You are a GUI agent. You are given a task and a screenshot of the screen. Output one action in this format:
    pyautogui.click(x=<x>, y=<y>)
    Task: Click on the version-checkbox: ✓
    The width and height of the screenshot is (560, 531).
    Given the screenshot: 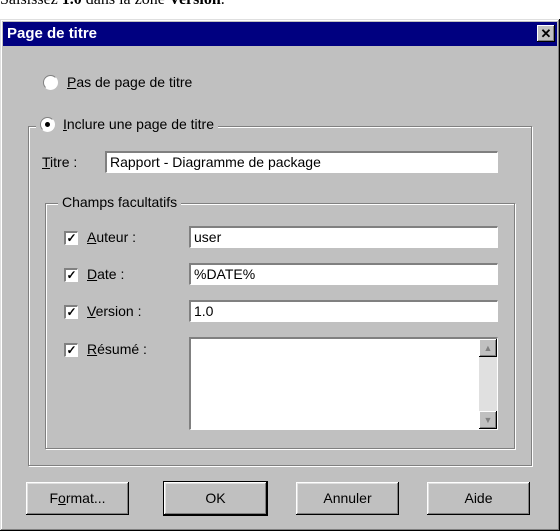 What is the action you would take?
    pyautogui.click(x=71, y=312)
    